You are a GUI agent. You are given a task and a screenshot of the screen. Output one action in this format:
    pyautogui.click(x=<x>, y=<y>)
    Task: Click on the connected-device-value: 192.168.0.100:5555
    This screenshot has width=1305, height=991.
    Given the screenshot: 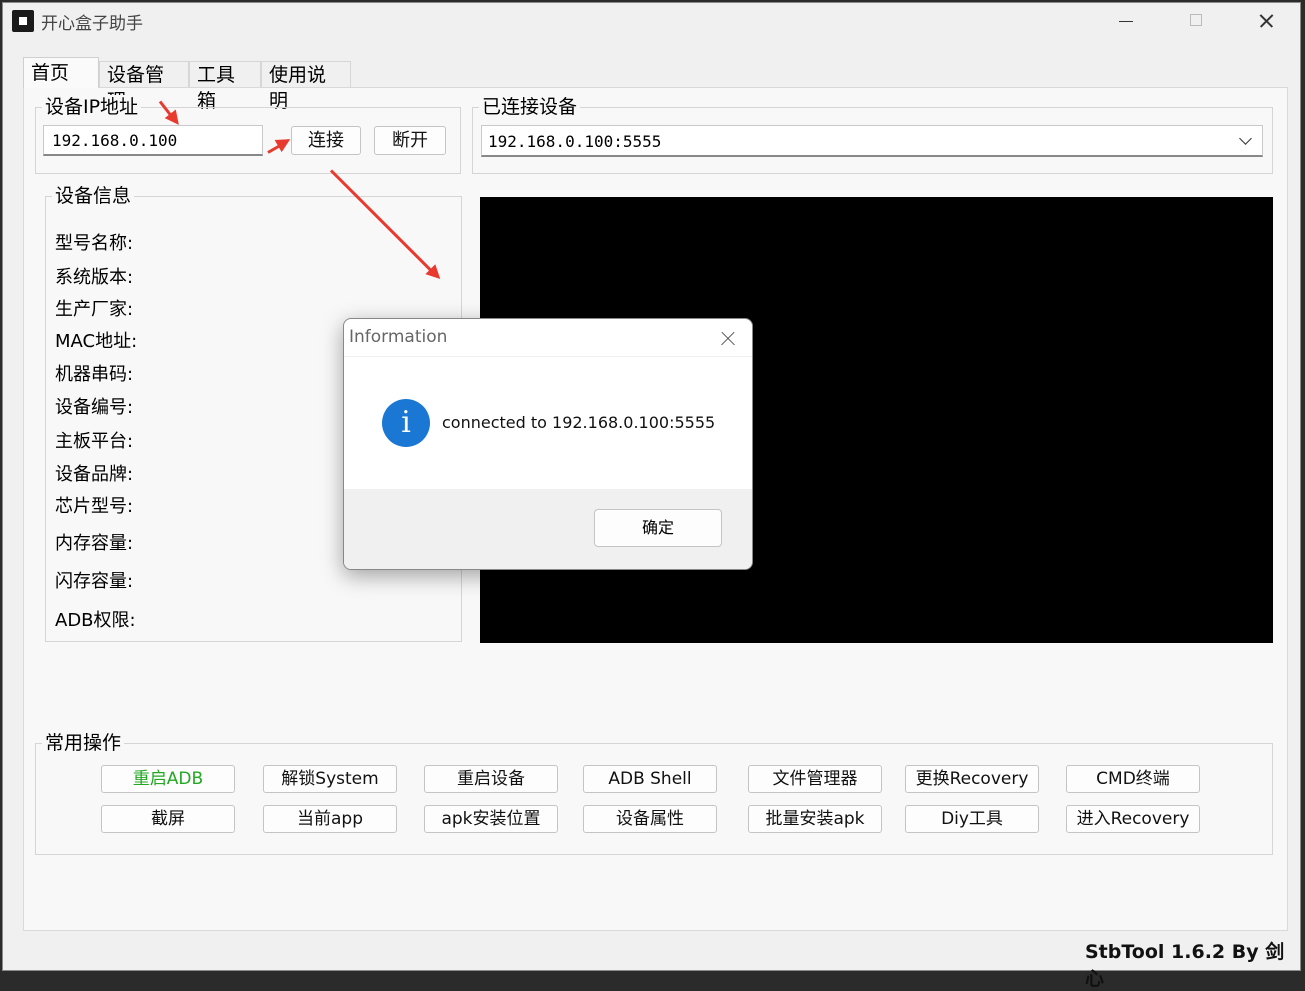 What is the action you would take?
    pyautogui.click(x=575, y=141)
    